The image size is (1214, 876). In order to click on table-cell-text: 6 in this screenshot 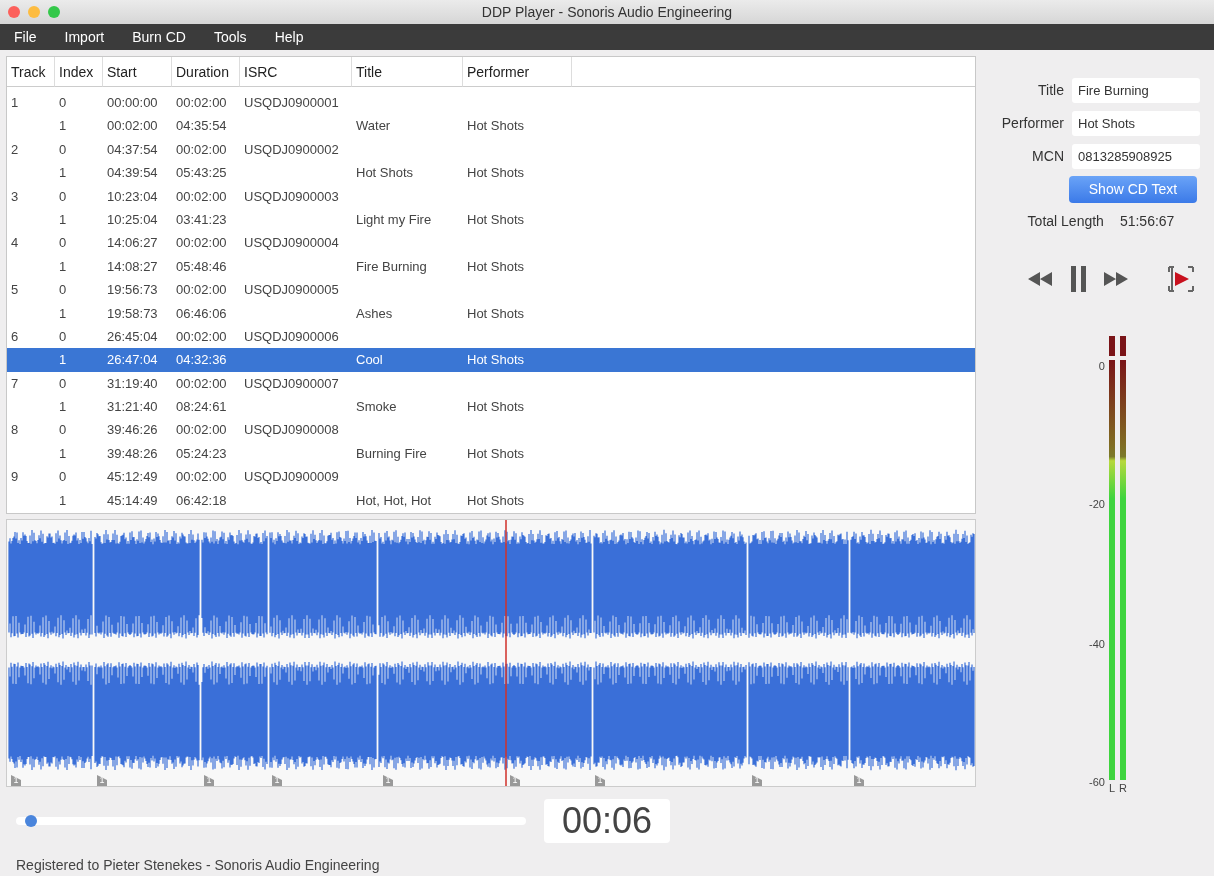, I will do `click(15, 336)`.